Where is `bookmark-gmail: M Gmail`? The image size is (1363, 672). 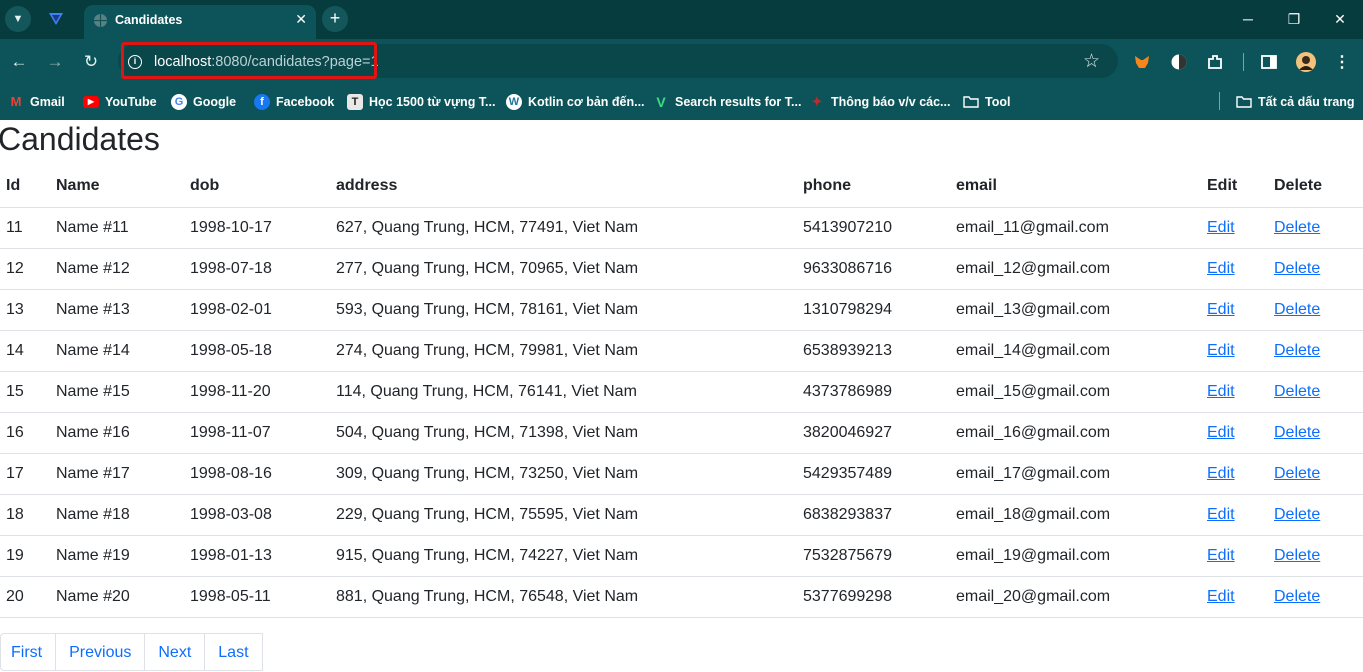
bookmark-gmail: M Gmail is located at coordinates (36, 102).